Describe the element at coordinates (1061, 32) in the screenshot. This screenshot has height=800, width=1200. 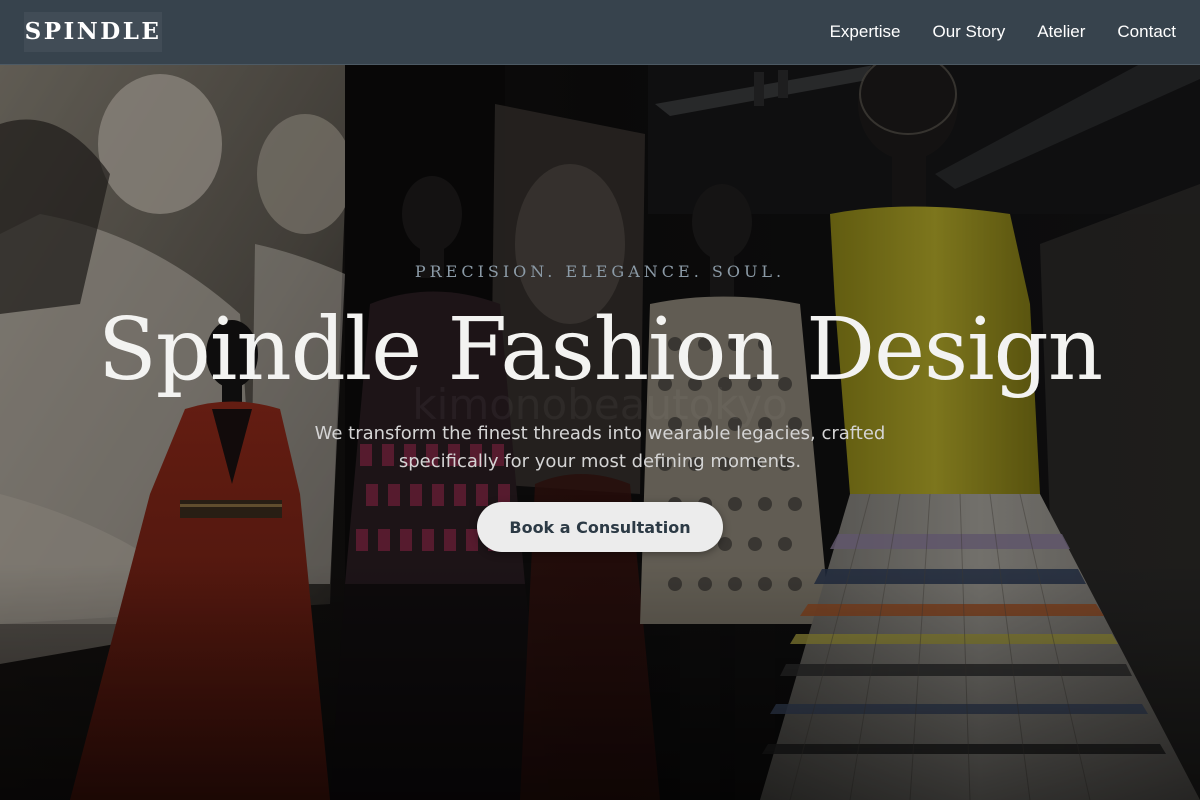
I see `nav-link-atelier: Atelier` at that location.